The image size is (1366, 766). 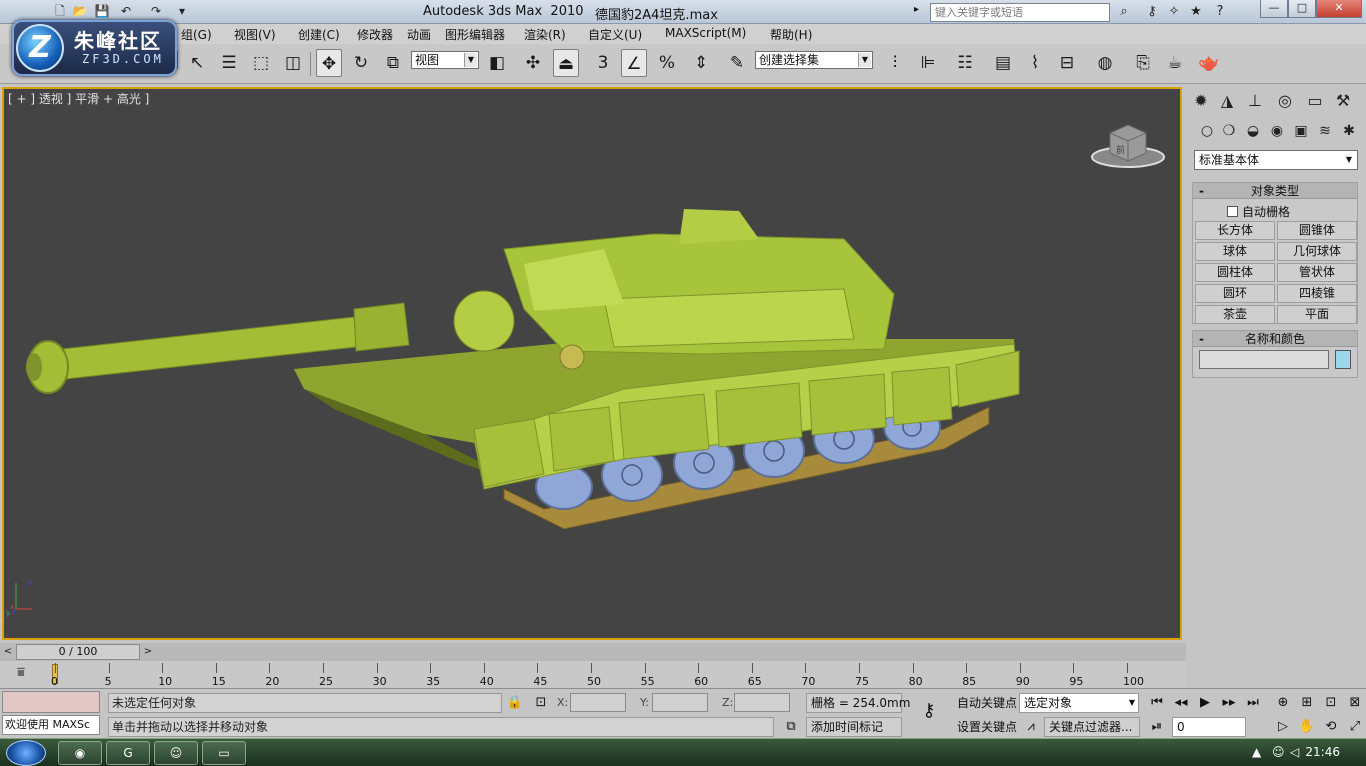 I want to click on plane-button: 平面, so click(x=1317, y=314).